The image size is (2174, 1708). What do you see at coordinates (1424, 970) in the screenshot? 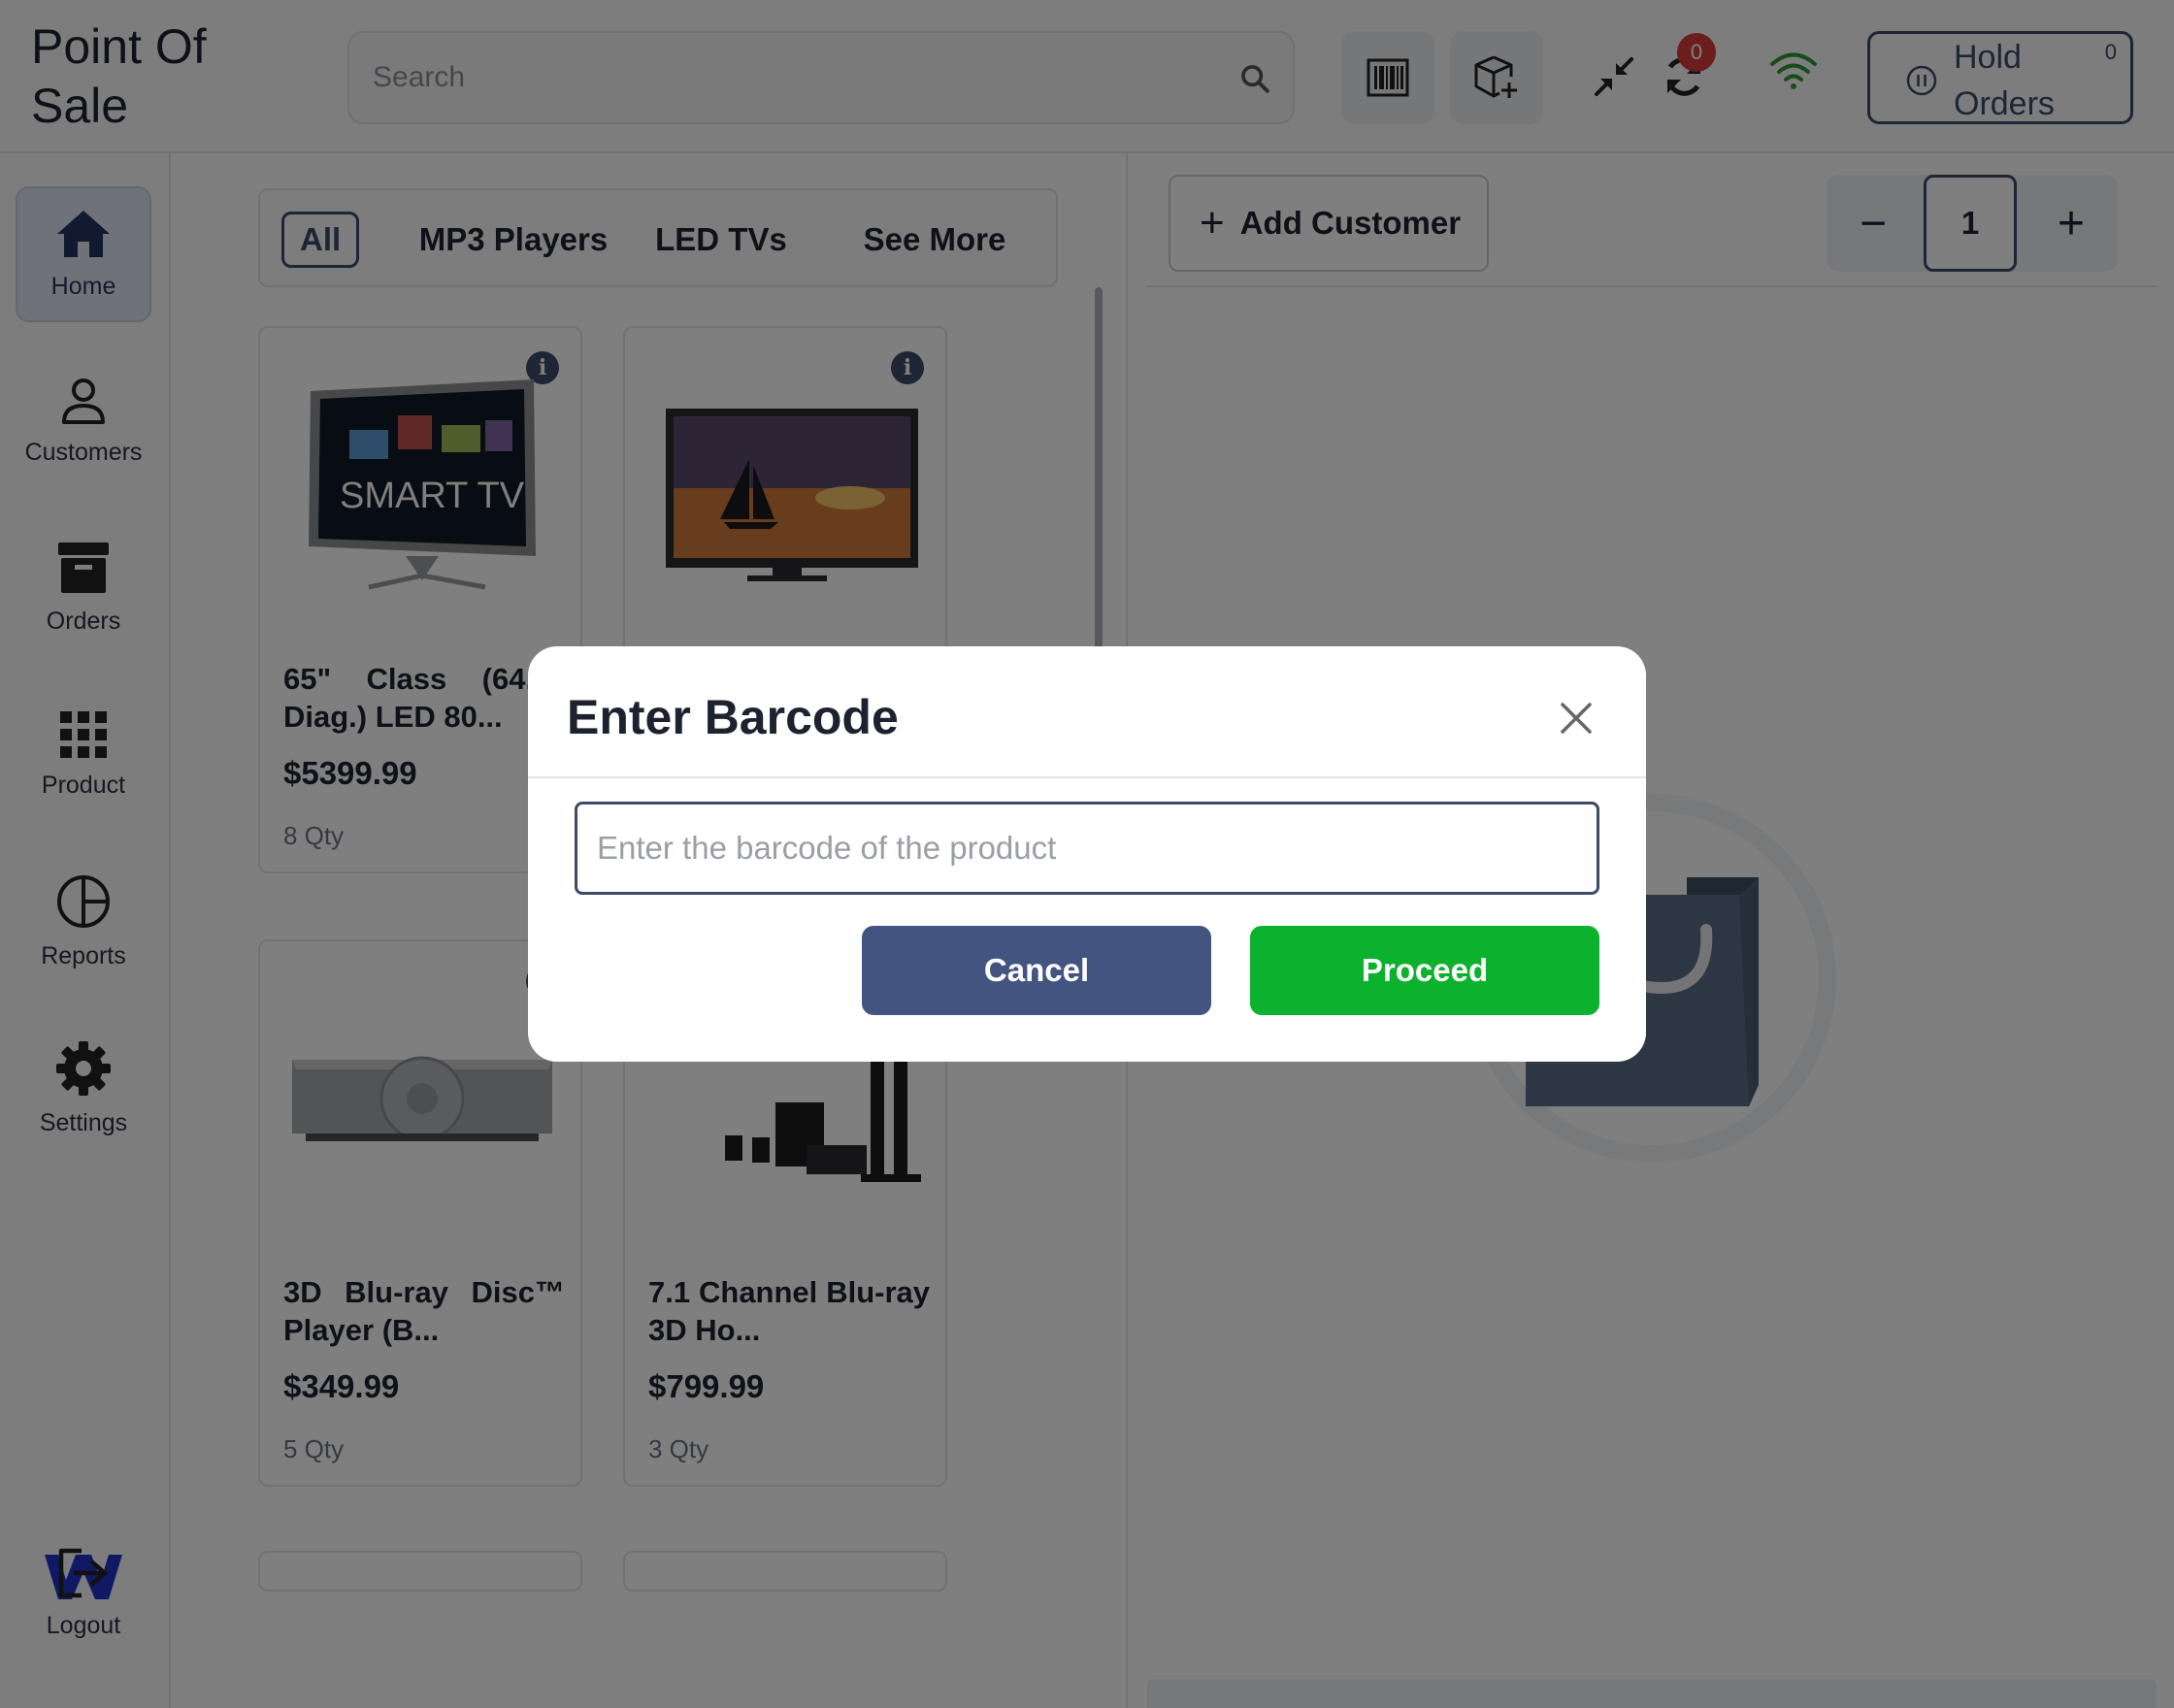
I see `proceed-button: Proceed` at bounding box center [1424, 970].